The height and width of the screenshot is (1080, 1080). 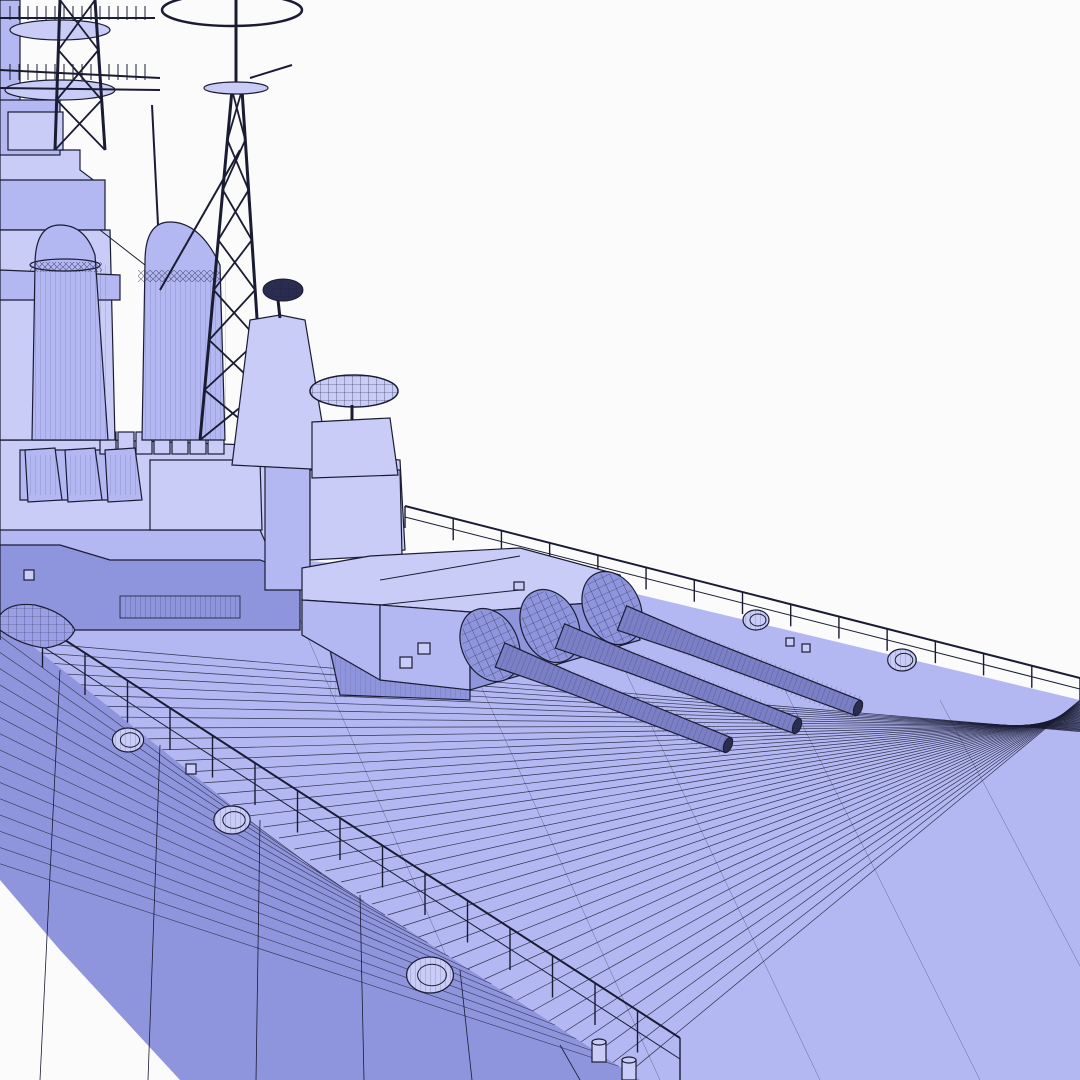 I want to click on radar-dish, so click(x=354, y=426).